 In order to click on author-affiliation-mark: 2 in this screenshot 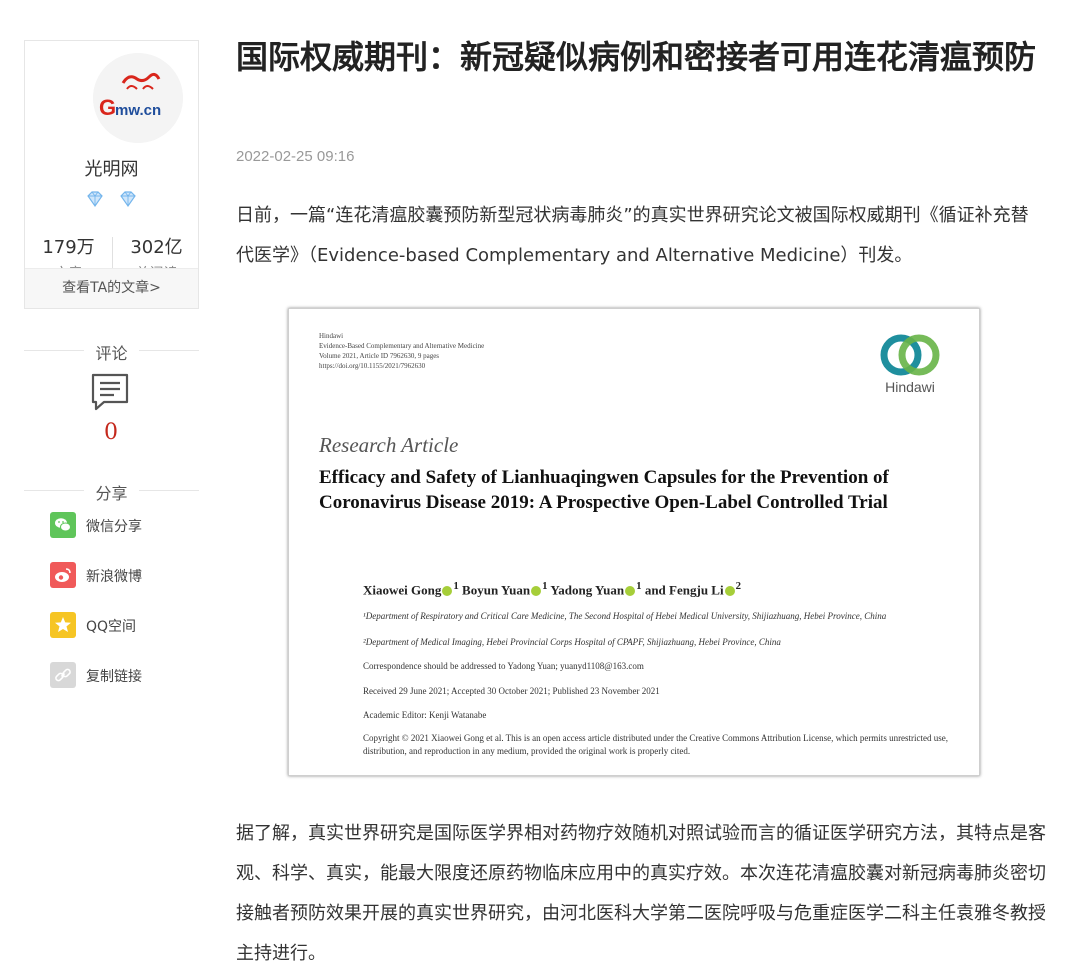, I will do `click(738, 586)`.